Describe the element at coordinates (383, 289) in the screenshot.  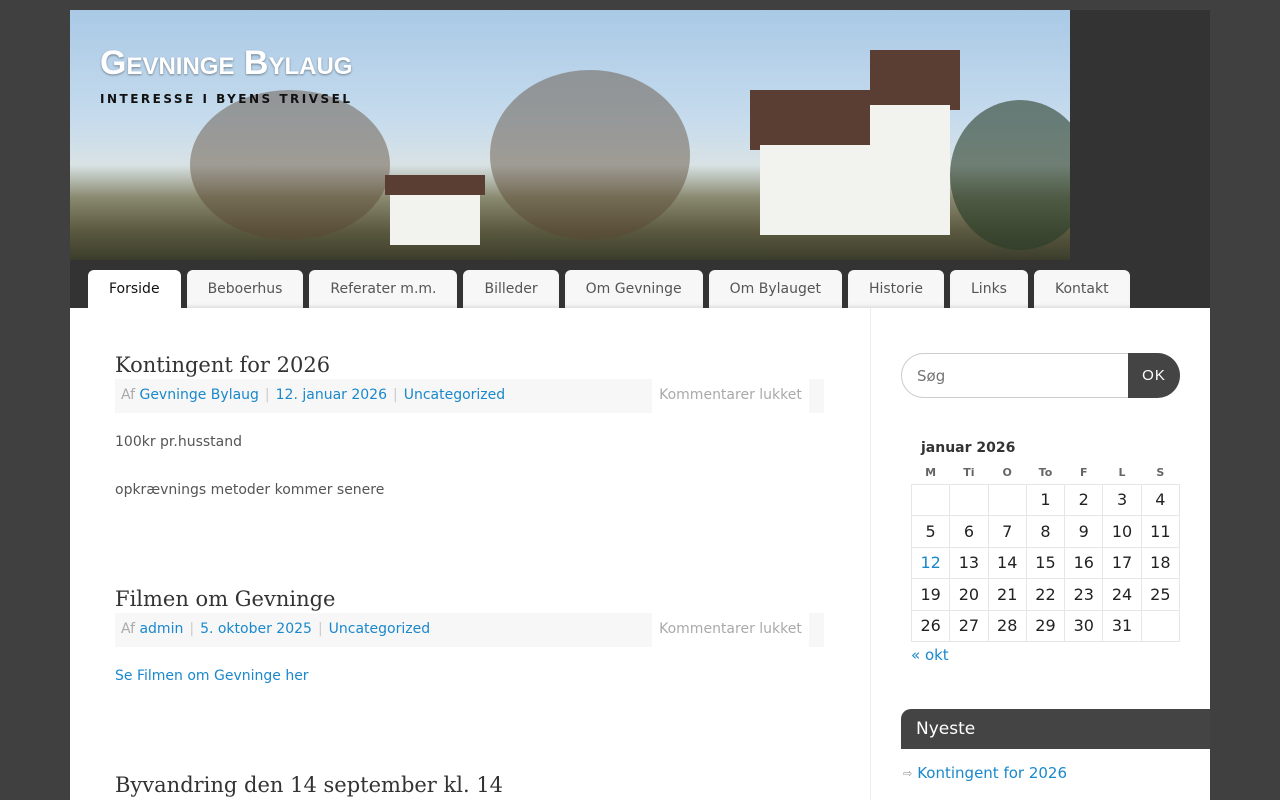
I see `nav-referater: Referater m.m.` at that location.